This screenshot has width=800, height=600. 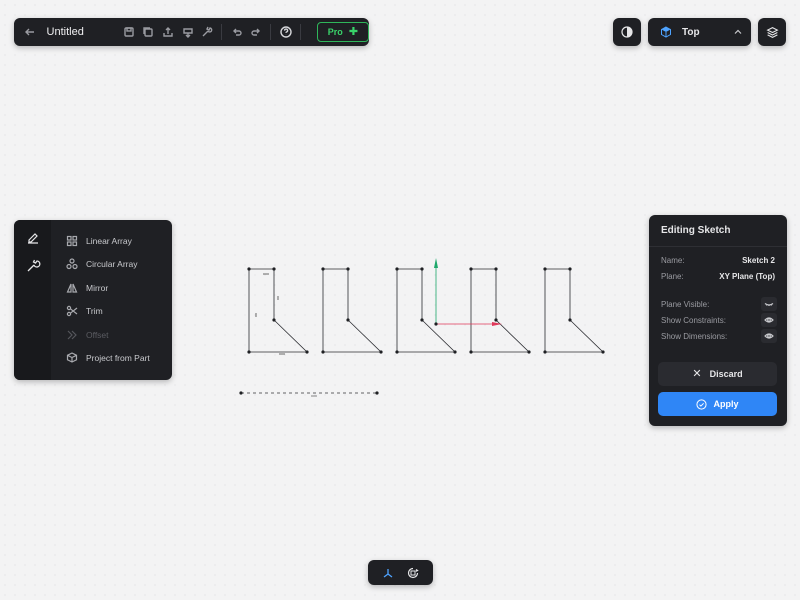 I want to click on document-title: Untitled, so click(x=69, y=32).